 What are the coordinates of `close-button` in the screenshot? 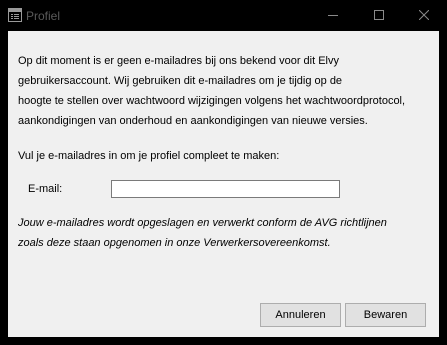 It's located at (424, 15).